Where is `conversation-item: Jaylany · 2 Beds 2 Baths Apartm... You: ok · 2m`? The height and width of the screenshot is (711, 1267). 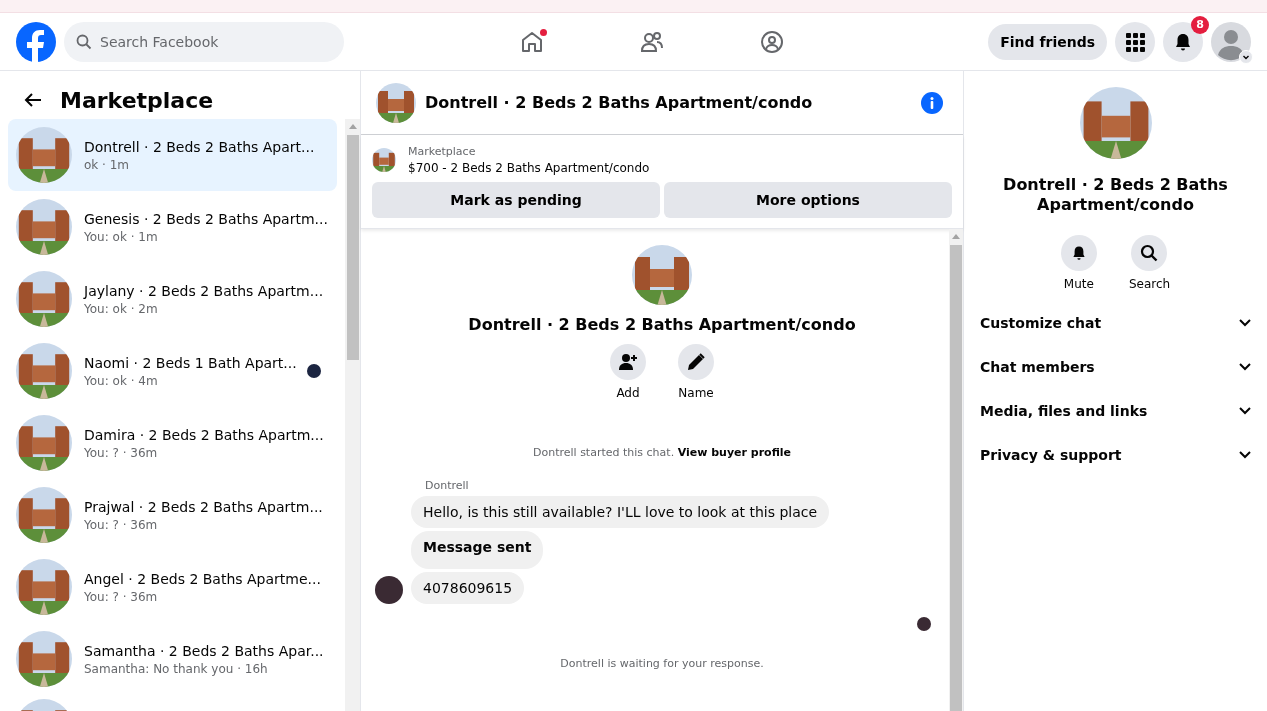 conversation-item: Jaylany · 2 Beds 2 Baths Apartm... You: ok · 2m is located at coordinates (172, 299).